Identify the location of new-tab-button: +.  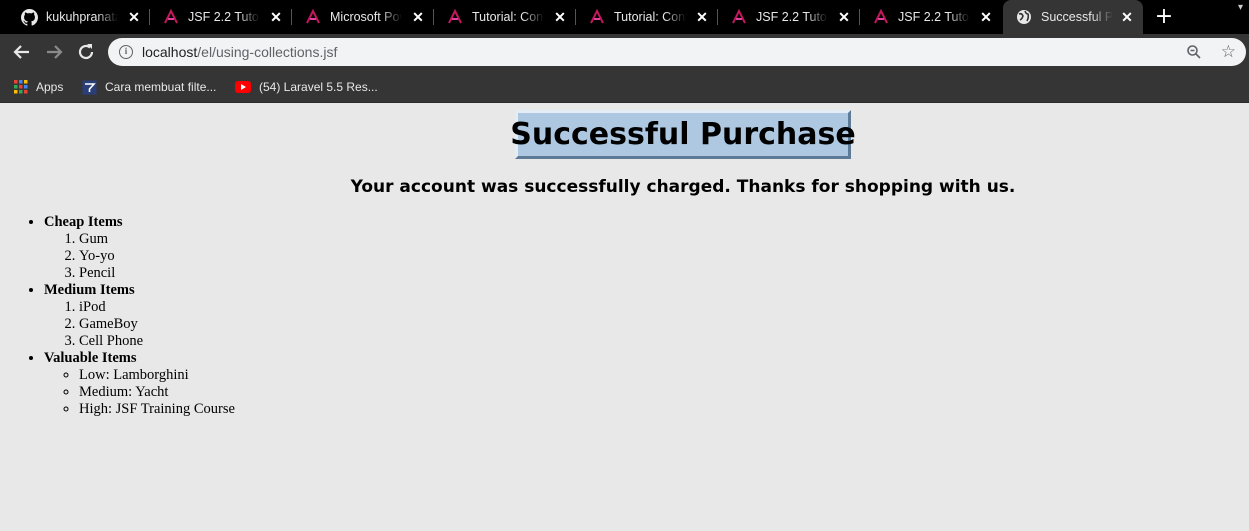
(1164, 17).